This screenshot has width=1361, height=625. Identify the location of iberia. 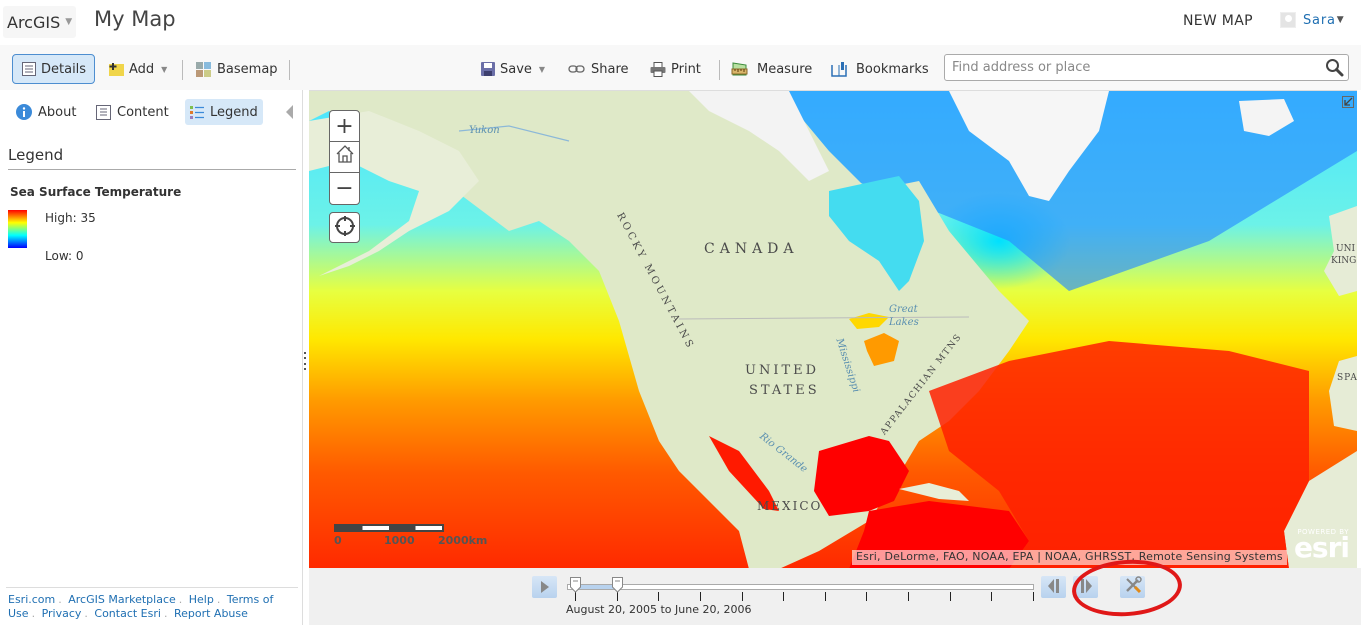
(1343, 393).